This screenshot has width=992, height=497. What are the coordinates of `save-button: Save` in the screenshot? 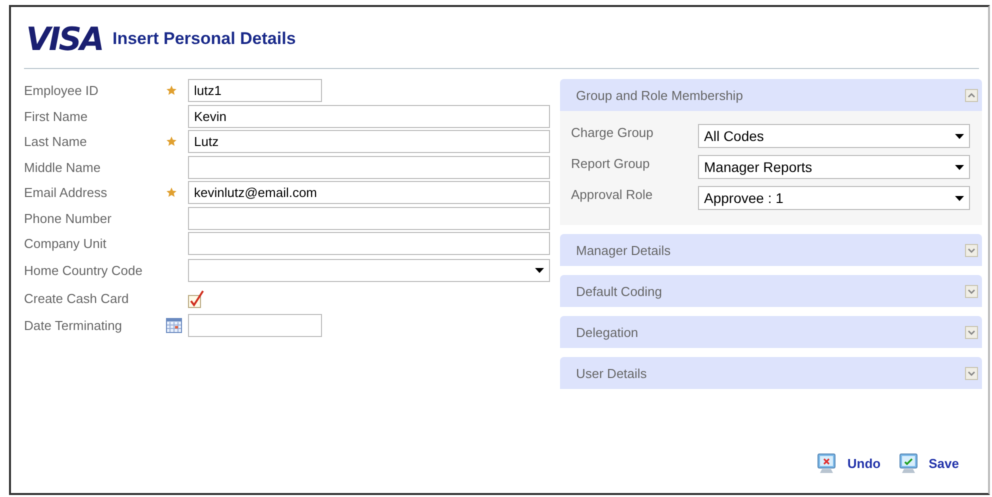 It's located at (927, 463).